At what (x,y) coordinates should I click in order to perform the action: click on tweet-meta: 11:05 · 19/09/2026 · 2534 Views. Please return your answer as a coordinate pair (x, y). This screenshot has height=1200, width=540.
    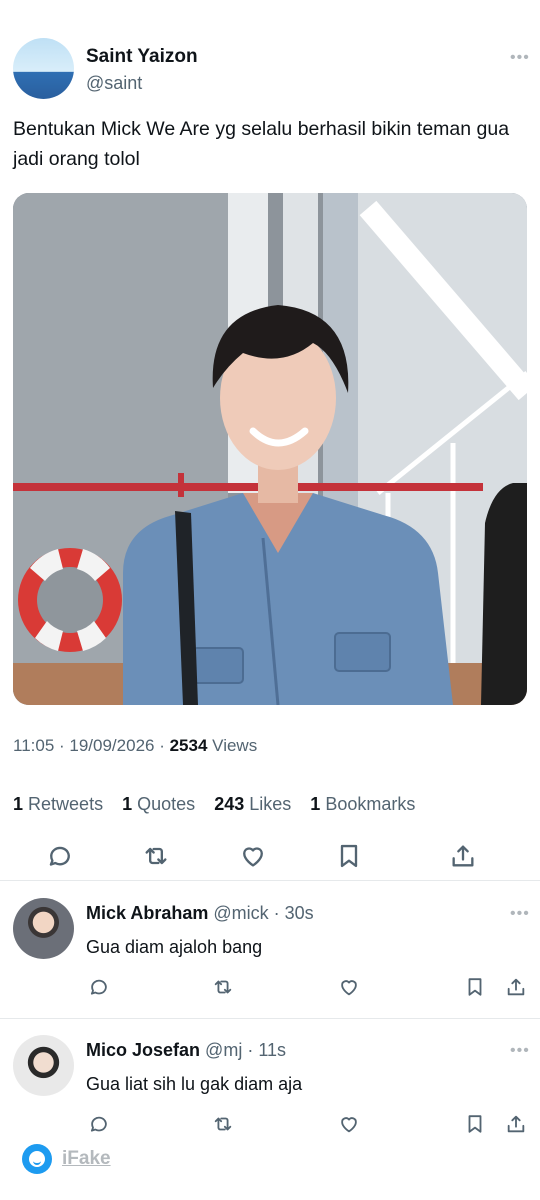
    Looking at the image, I should click on (135, 746).